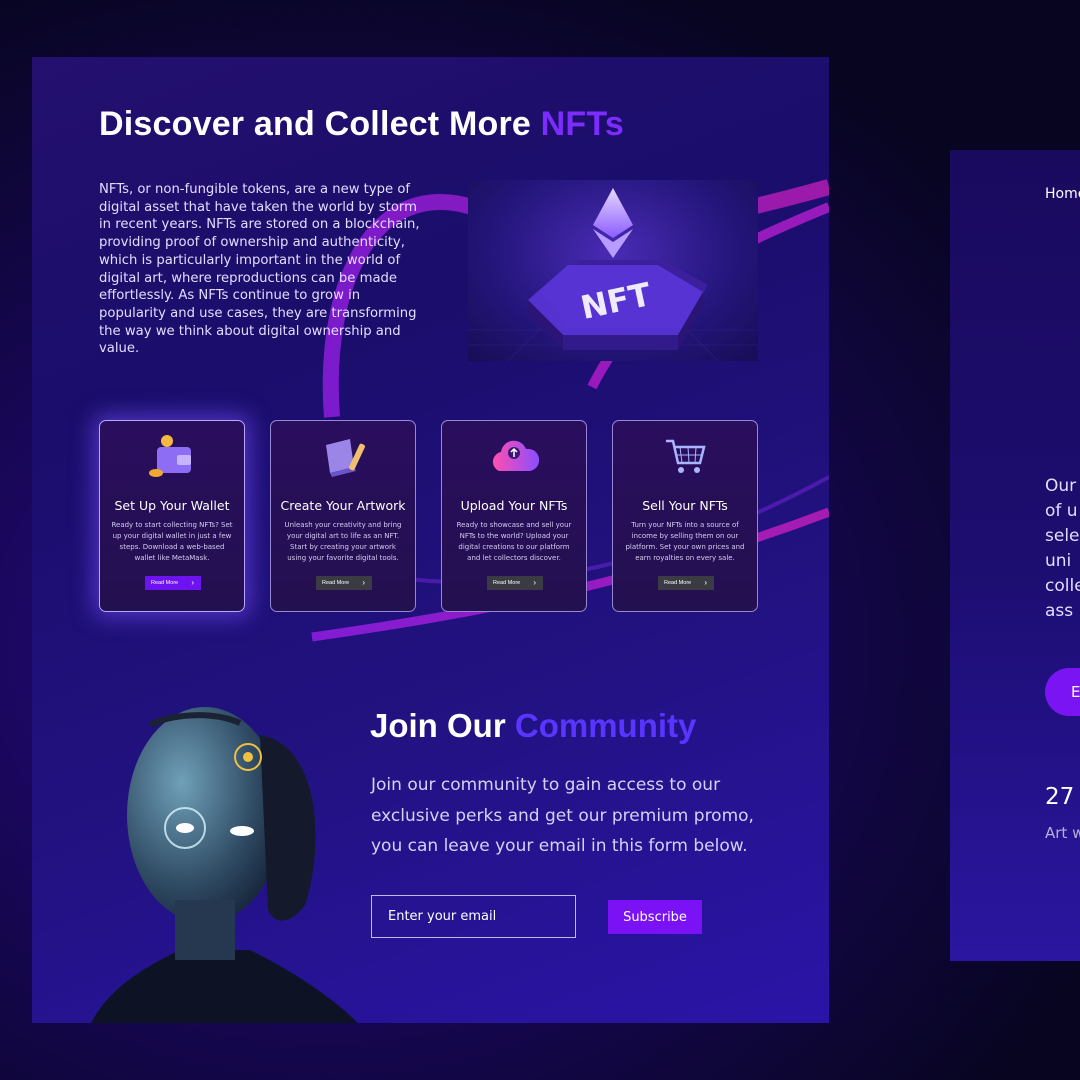 Image resolution: width=1080 pixels, height=1080 pixels. Describe the element at coordinates (361, 124) in the screenshot. I see `page-title: Discover and Collect More NFTs` at that location.